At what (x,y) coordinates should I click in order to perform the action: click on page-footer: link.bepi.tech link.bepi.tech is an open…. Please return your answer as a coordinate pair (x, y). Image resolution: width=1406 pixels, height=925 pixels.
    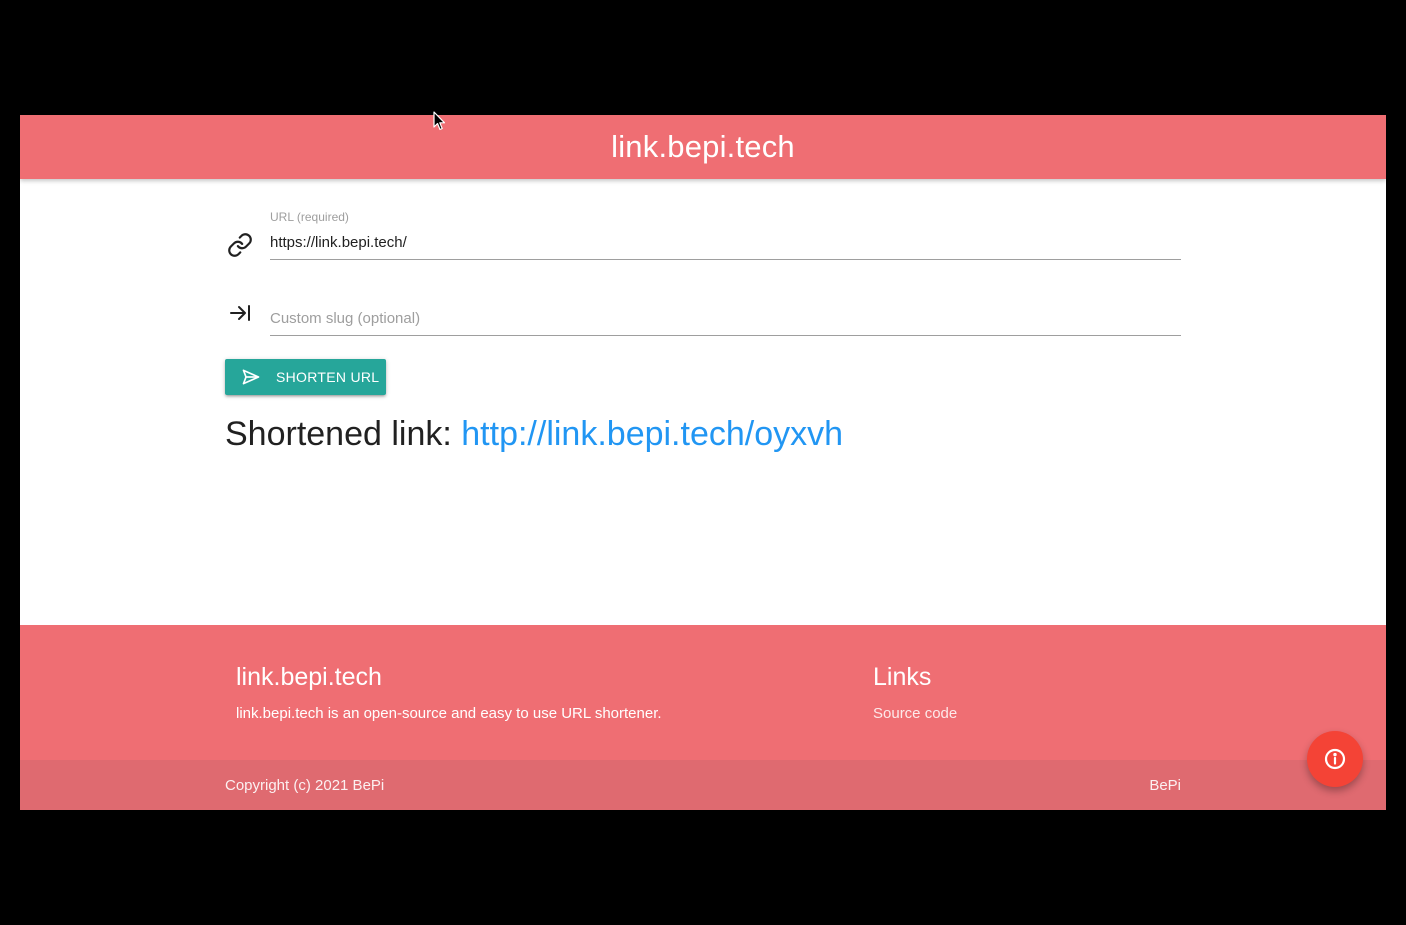
    Looking at the image, I should click on (703, 692).